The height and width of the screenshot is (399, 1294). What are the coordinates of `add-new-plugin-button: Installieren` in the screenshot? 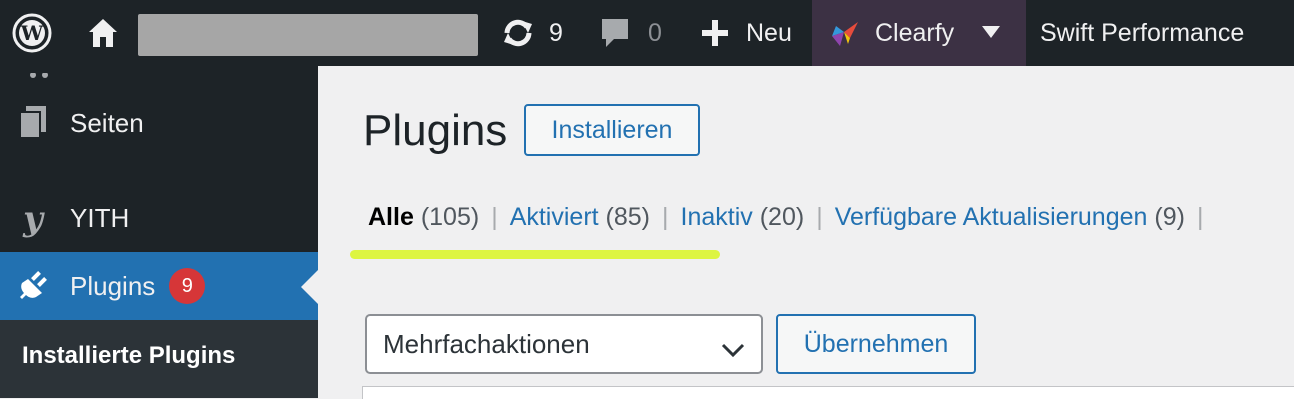 It's located at (612, 130).